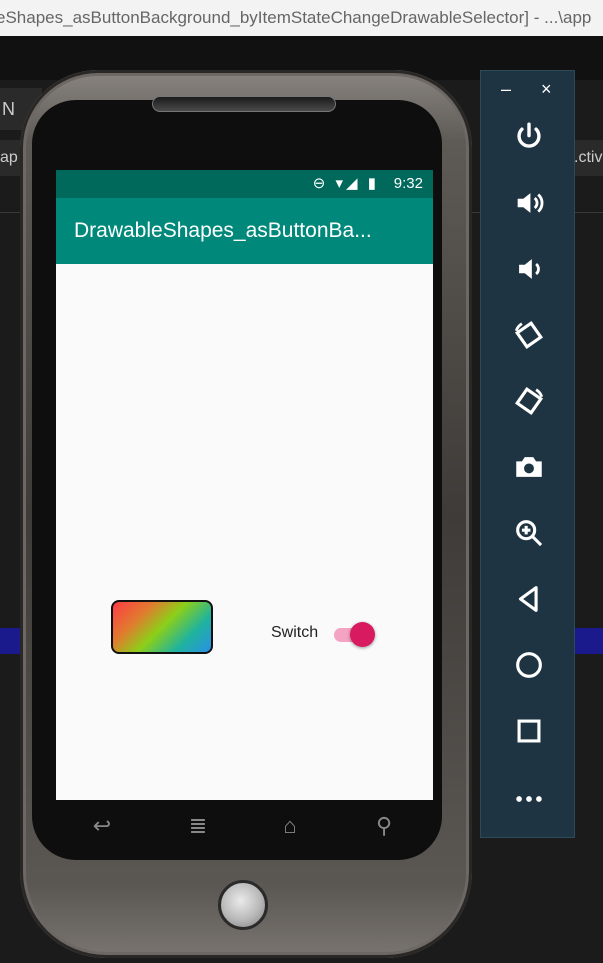 This screenshot has width=603, height=963. What do you see at coordinates (384, 826) in the screenshot?
I see `phone-search-button: ⚲` at bounding box center [384, 826].